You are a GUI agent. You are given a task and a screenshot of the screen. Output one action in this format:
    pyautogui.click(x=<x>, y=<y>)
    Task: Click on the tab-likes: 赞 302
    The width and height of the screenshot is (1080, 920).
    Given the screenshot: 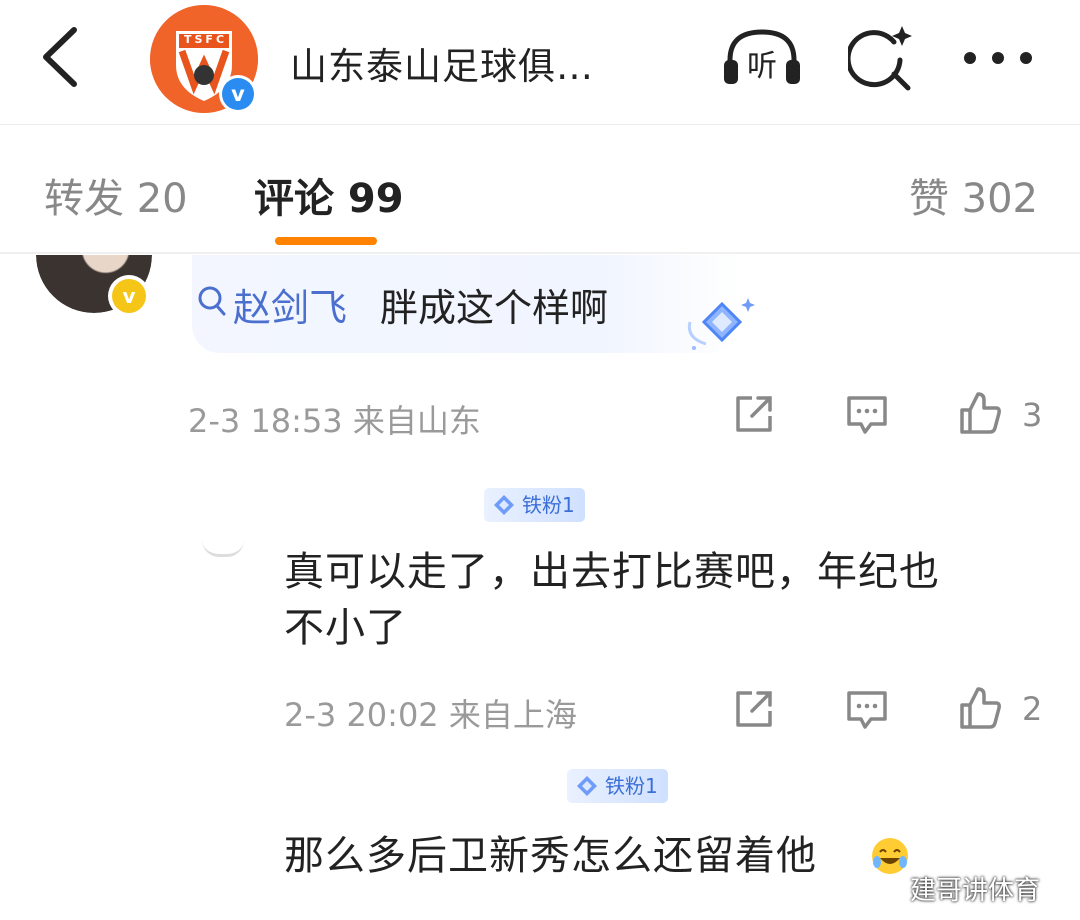 What is the action you would take?
    pyautogui.click(x=973, y=195)
    